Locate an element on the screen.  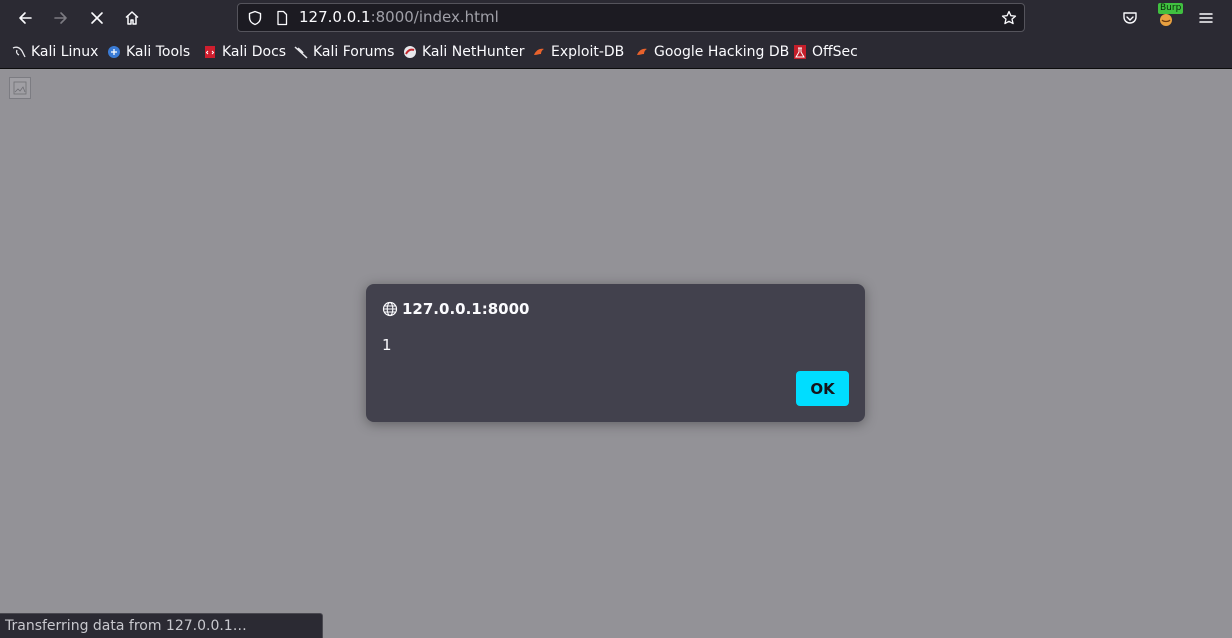
url-text: 127.0.0.1:8000/index.html is located at coordinates (399, 17).